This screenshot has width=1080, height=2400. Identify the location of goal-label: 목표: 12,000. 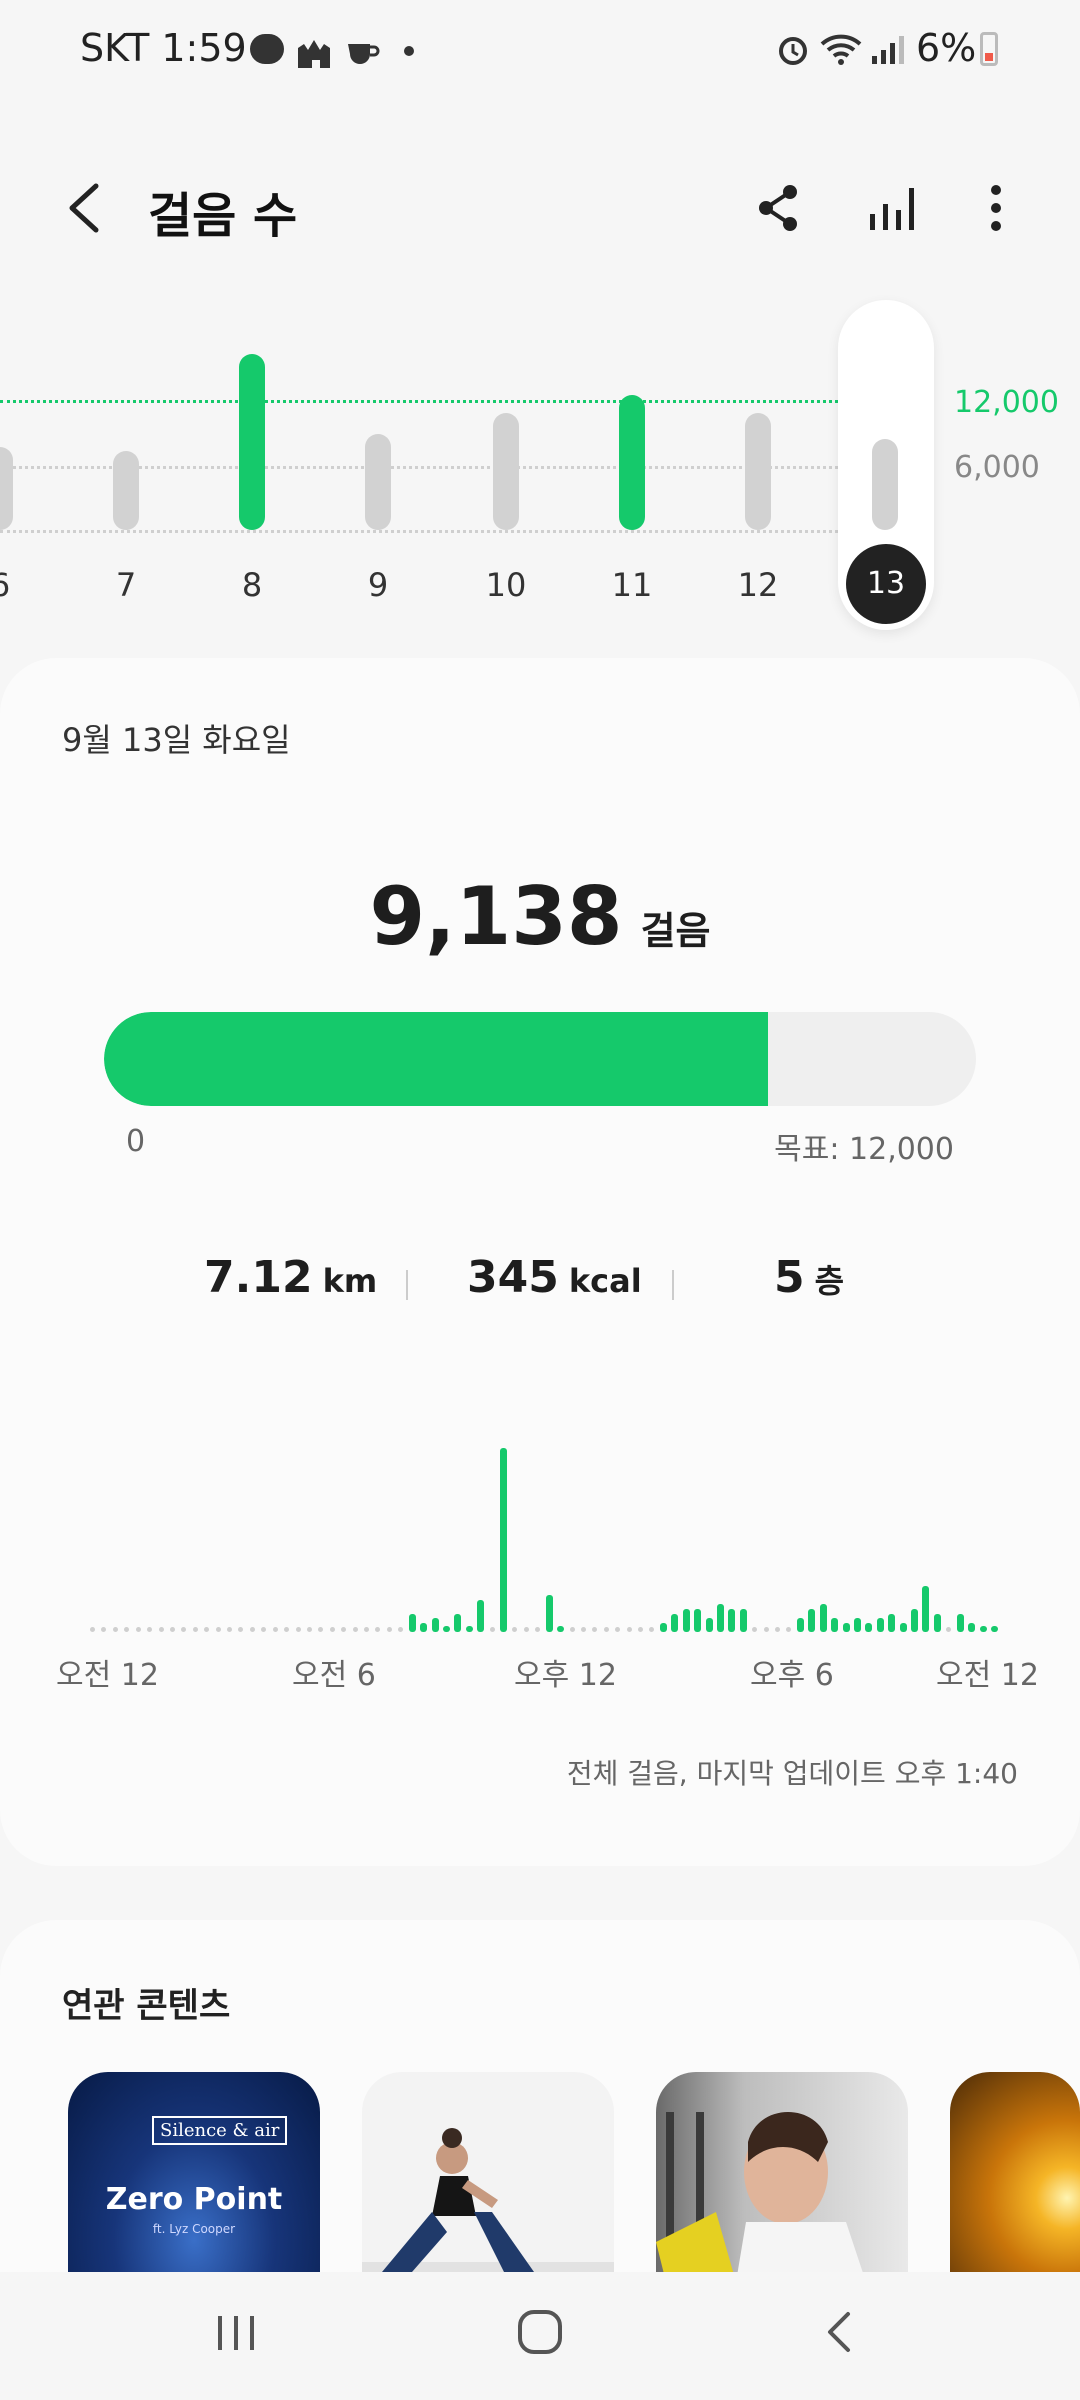
(864, 1149).